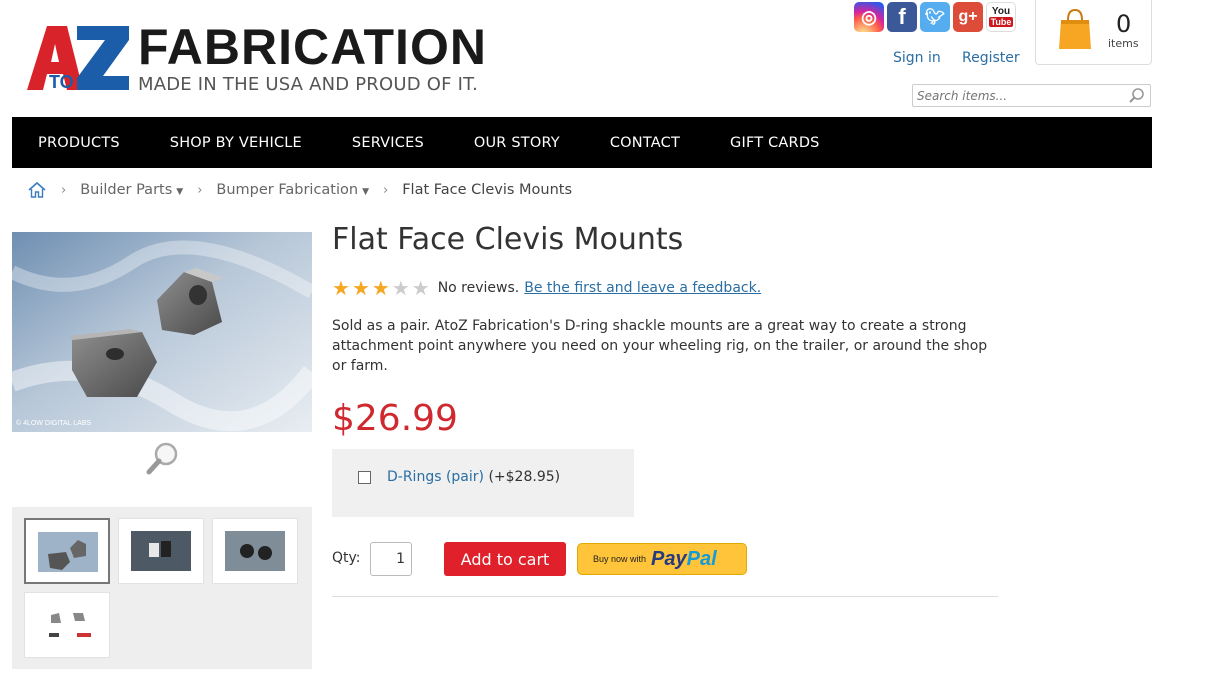  What do you see at coordinates (775, 143) in the screenshot?
I see `nav-gift-cards: GIFT CARDS` at bounding box center [775, 143].